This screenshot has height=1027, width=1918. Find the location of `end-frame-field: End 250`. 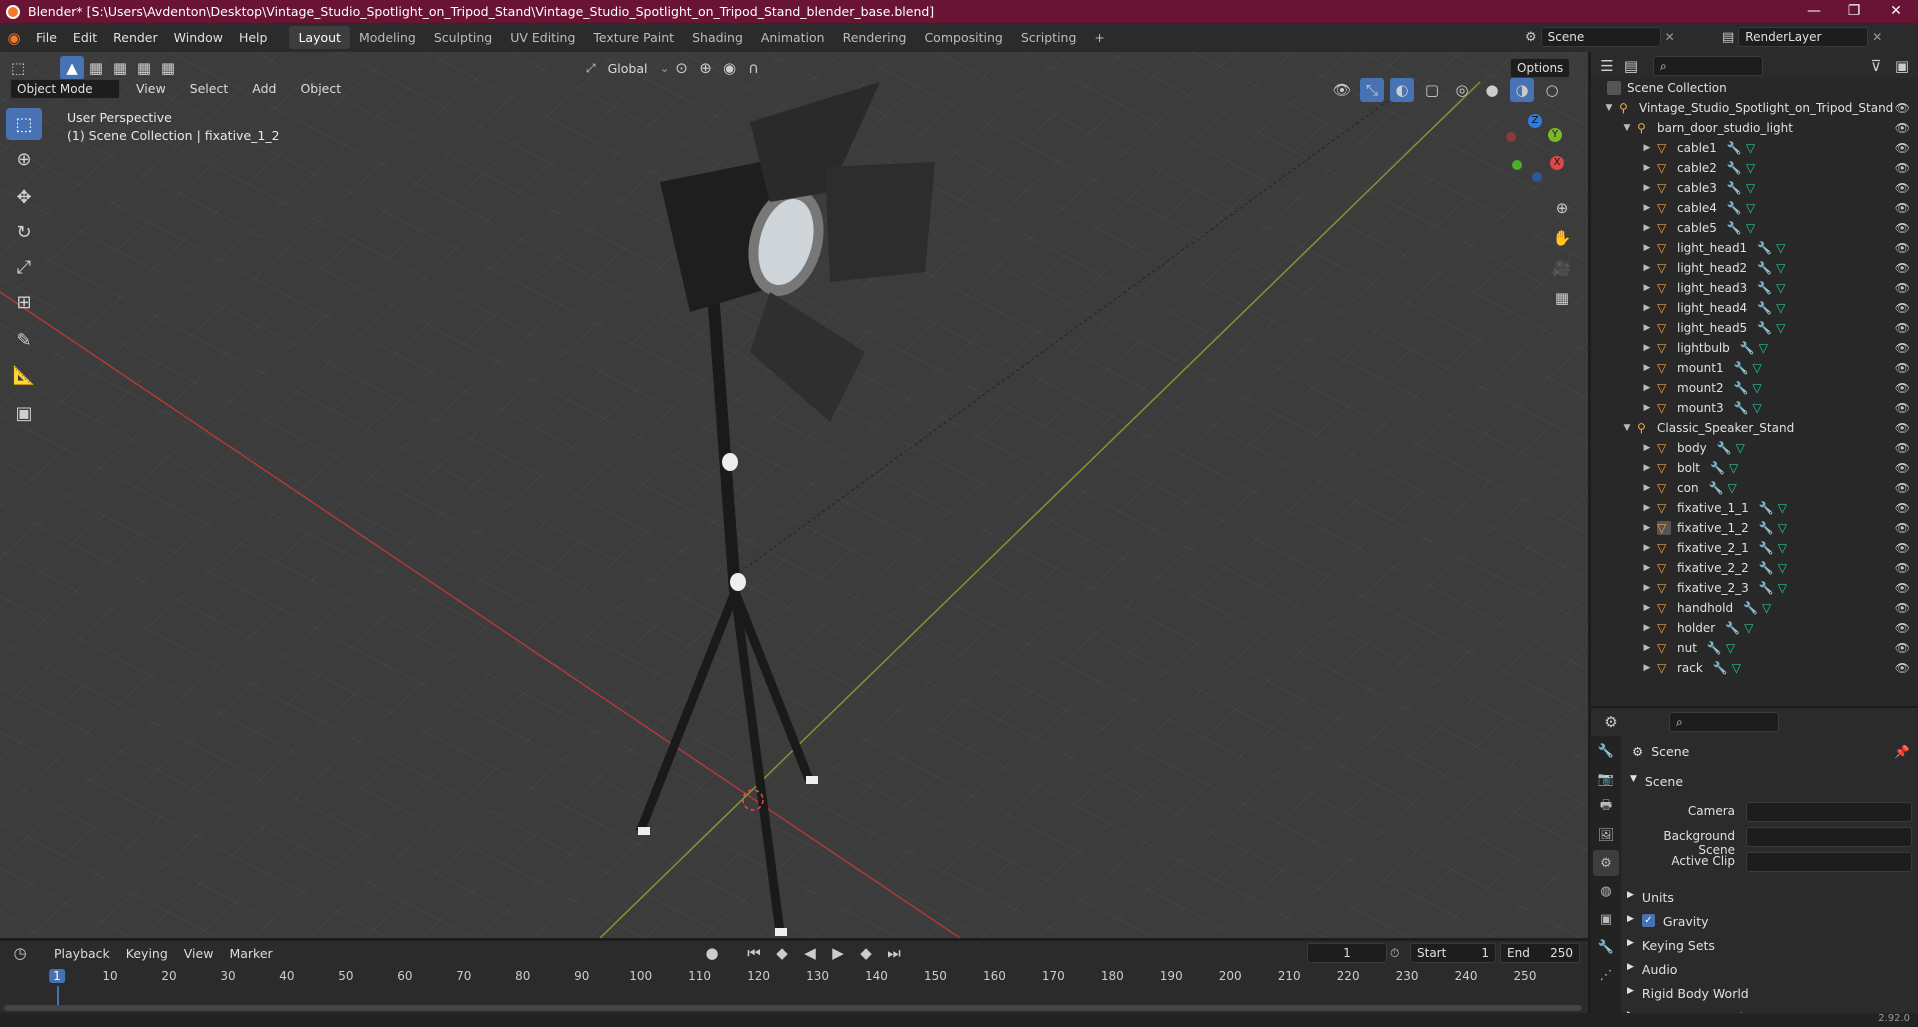

end-frame-field: End 250 is located at coordinates (1540, 953).